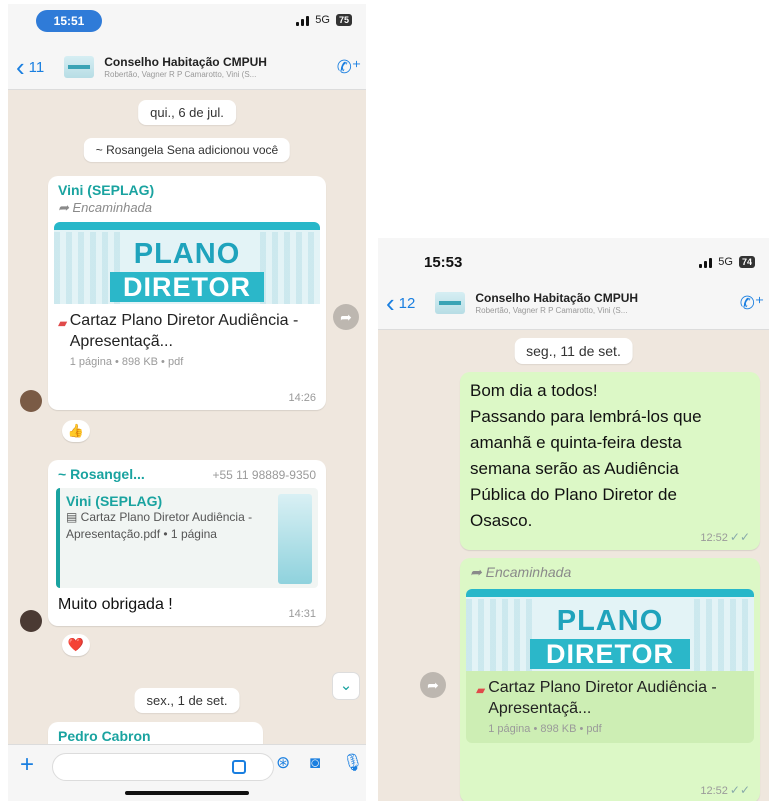 This screenshot has width=769, height=801. I want to click on reaction-badge: ❤️, so click(76, 645).